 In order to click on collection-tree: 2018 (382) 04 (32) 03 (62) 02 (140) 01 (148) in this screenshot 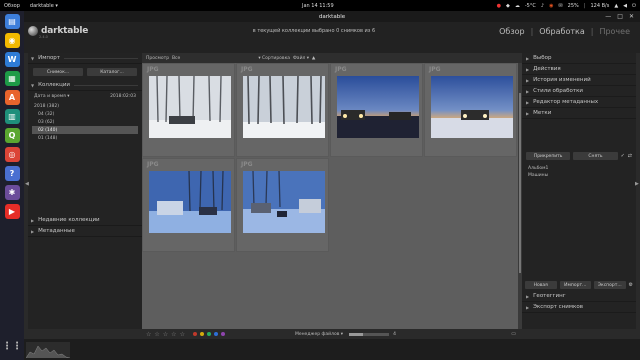, I will do `click(85, 122)`.